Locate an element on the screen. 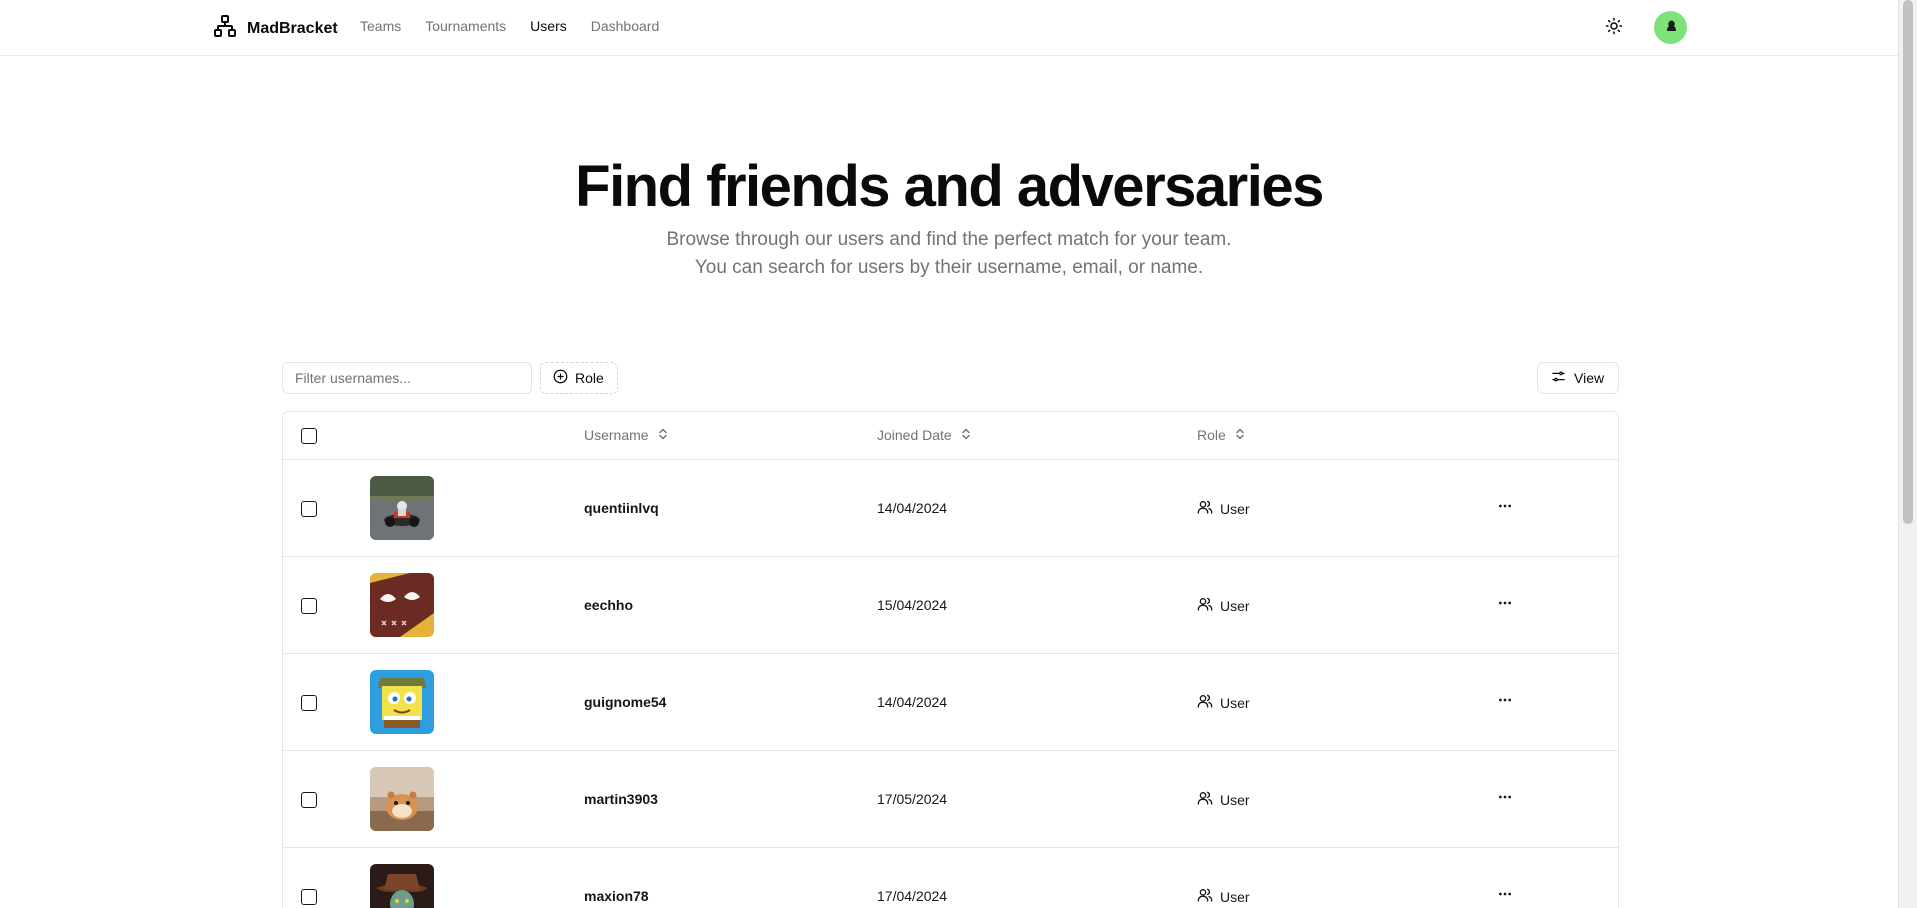  view-options-button: View is located at coordinates (1578, 378).